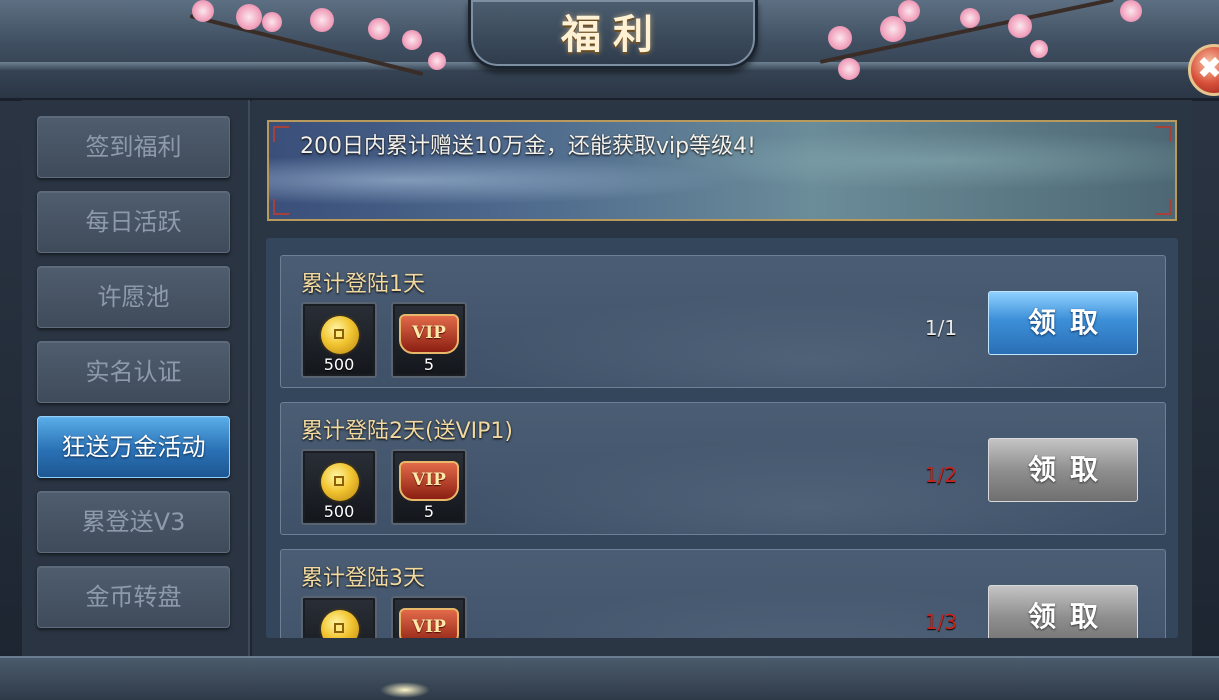  Describe the element at coordinates (133, 222) in the screenshot. I see `sidebar-item-daily-active: 每日活跃` at that location.